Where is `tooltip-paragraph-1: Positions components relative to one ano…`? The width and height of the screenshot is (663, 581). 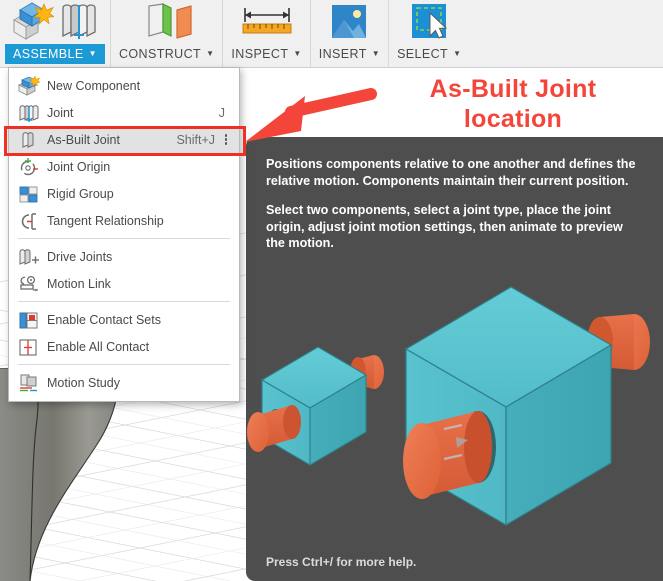 tooltip-paragraph-1: Positions components relative to one ano… is located at coordinates (451, 172).